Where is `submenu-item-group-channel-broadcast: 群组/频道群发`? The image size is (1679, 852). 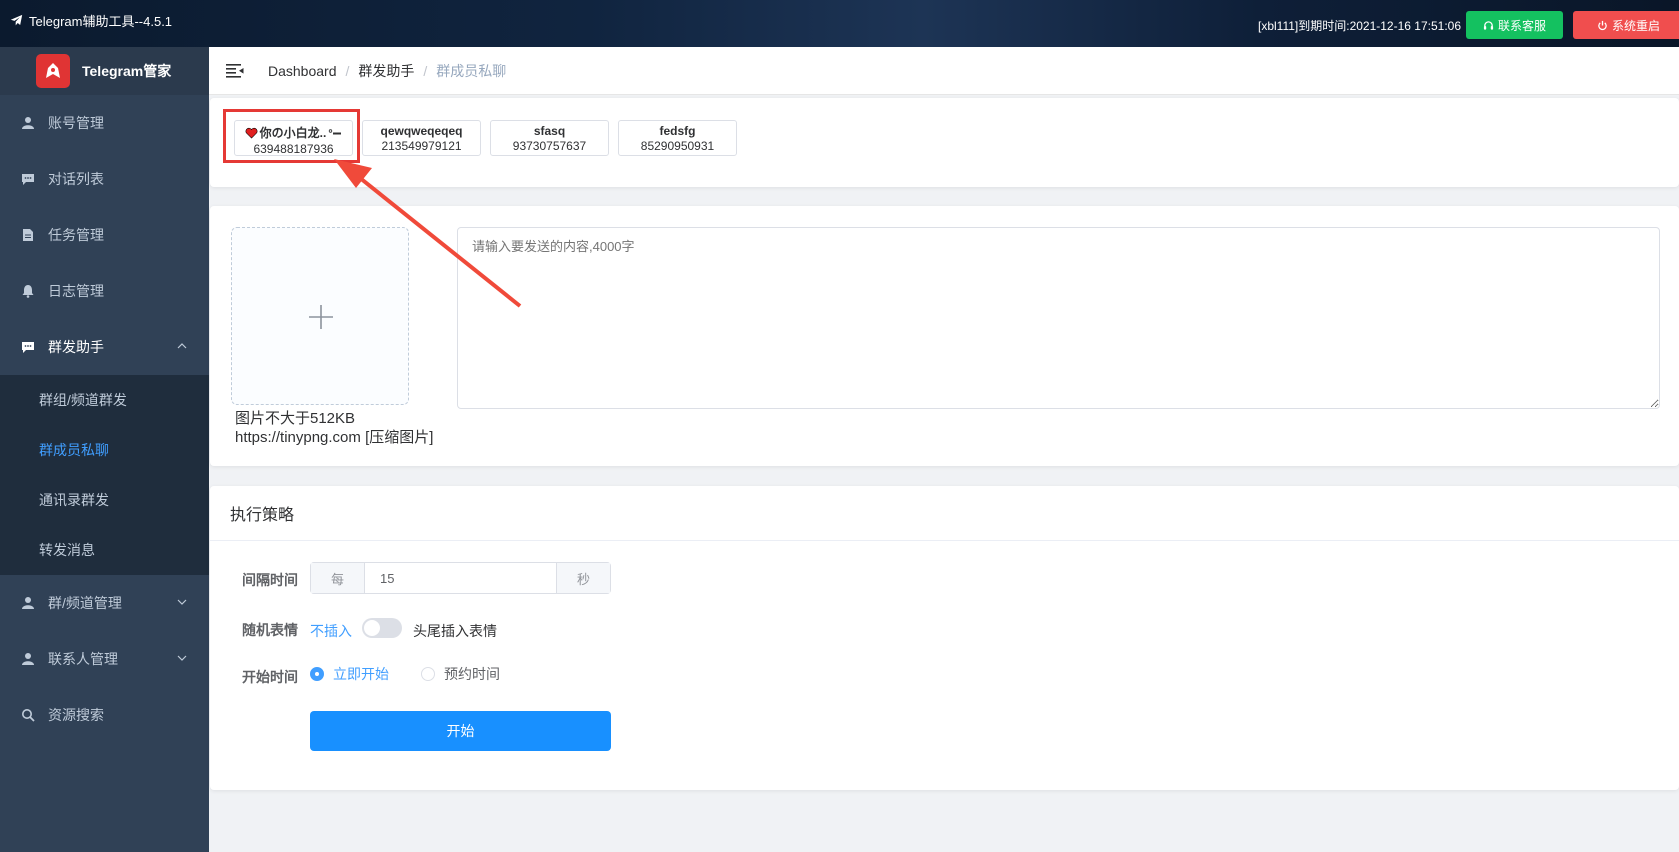 submenu-item-group-channel-broadcast: 群组/频道群发 is located at coordinates (104, 400).